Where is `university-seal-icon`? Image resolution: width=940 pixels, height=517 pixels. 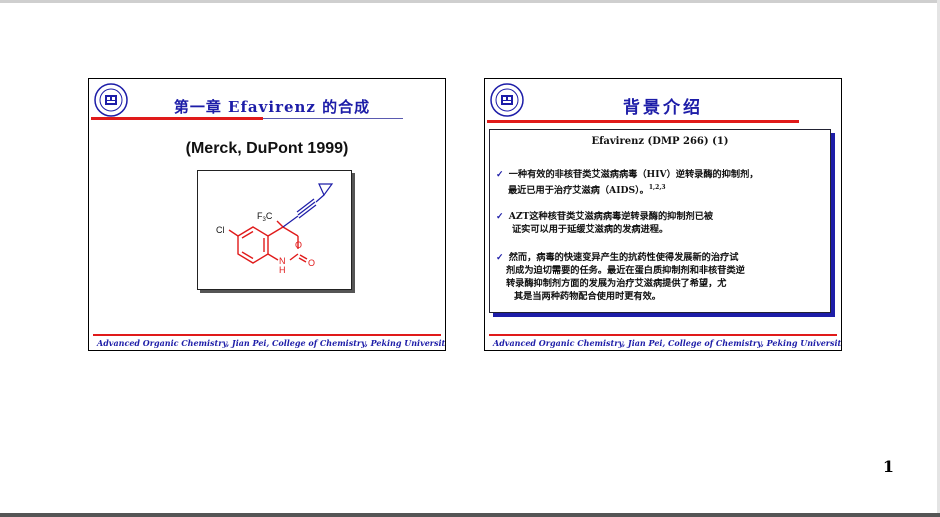 university-seal-icon is located at coordinates (111, 100).